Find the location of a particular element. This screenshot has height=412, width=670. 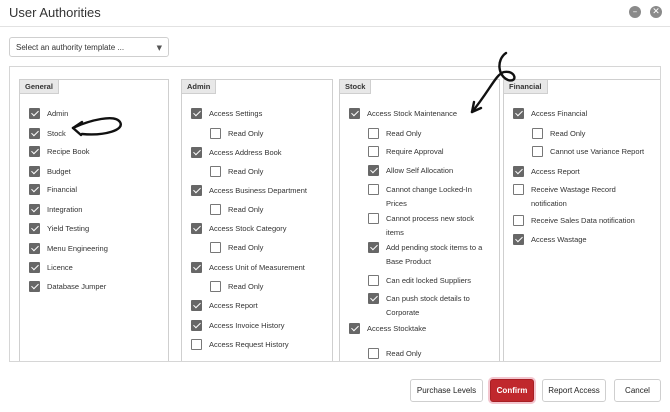

checkbox-label: Receive Wastage Record notification is located at coordinates (573, 196).